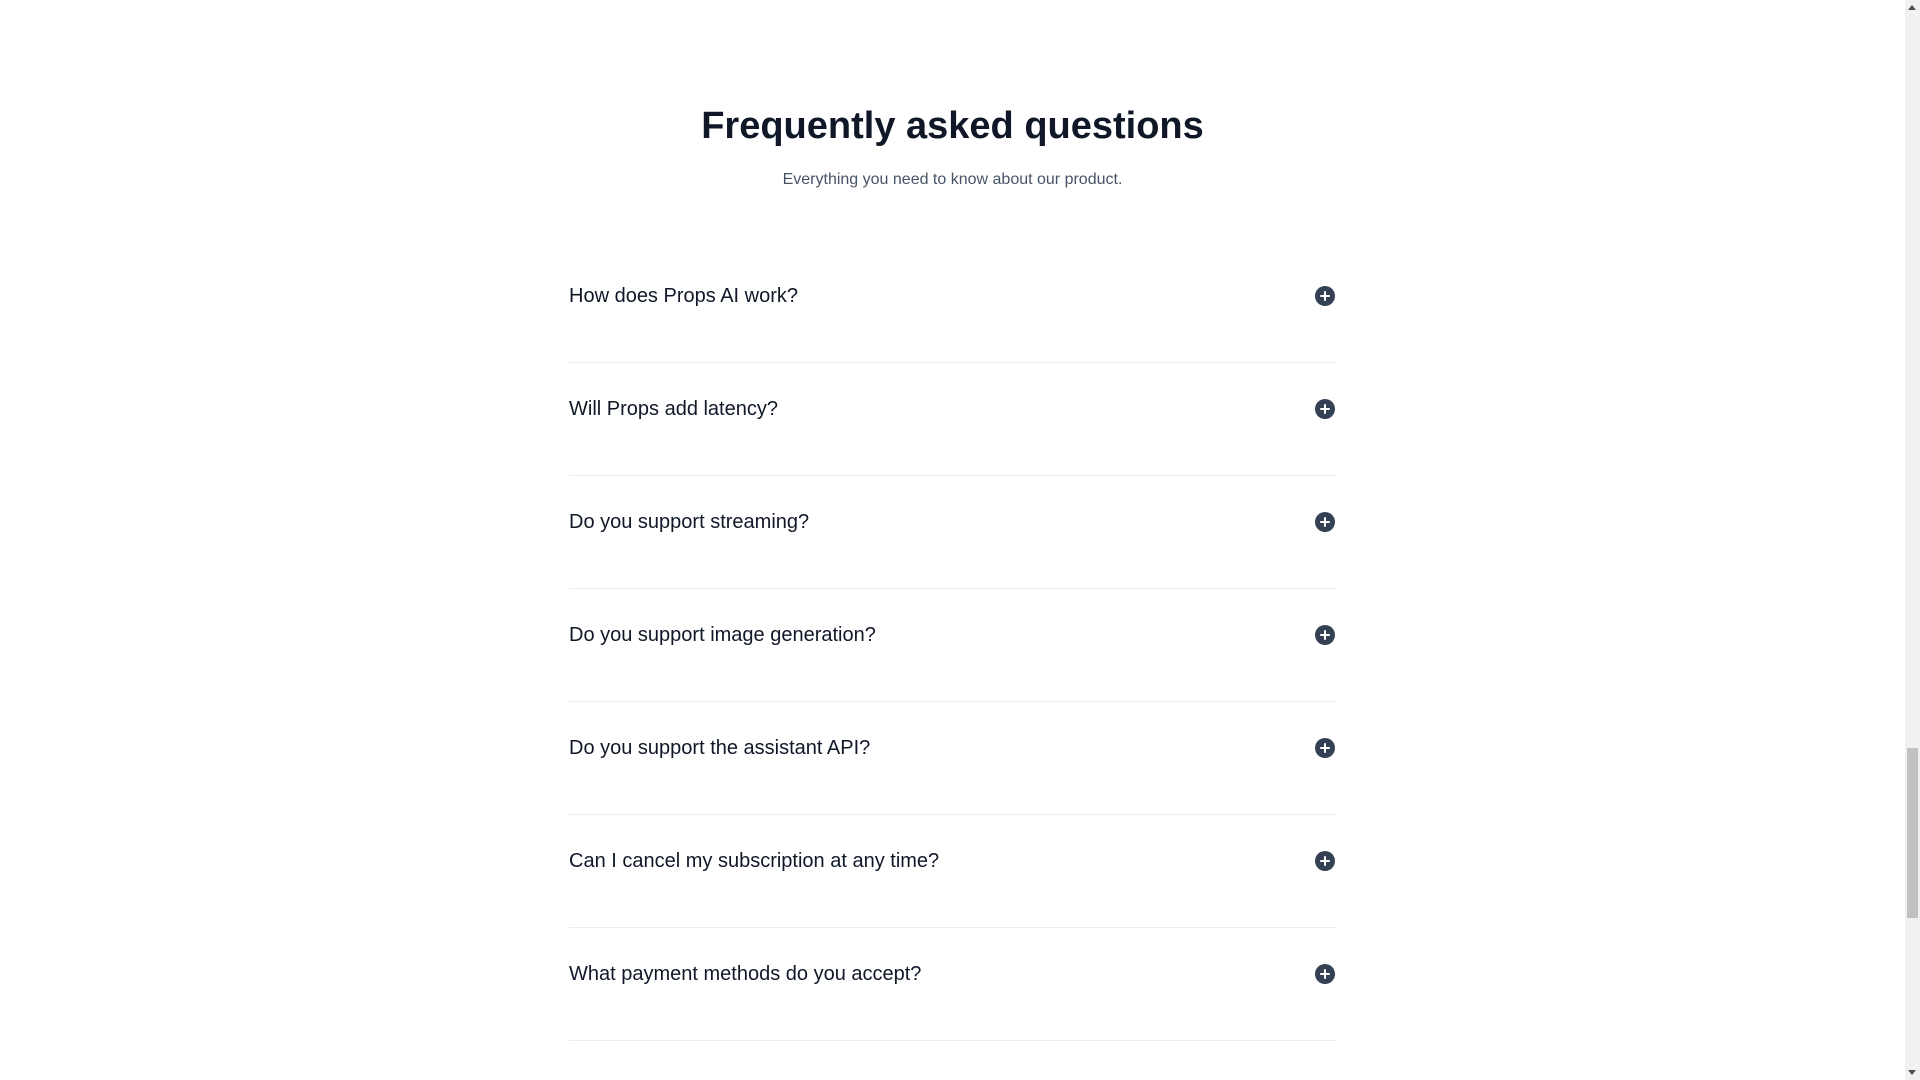  Describe the element at coordinates (1912, 1072) in the screenshot. I see `scroll-down-icon` at that location.